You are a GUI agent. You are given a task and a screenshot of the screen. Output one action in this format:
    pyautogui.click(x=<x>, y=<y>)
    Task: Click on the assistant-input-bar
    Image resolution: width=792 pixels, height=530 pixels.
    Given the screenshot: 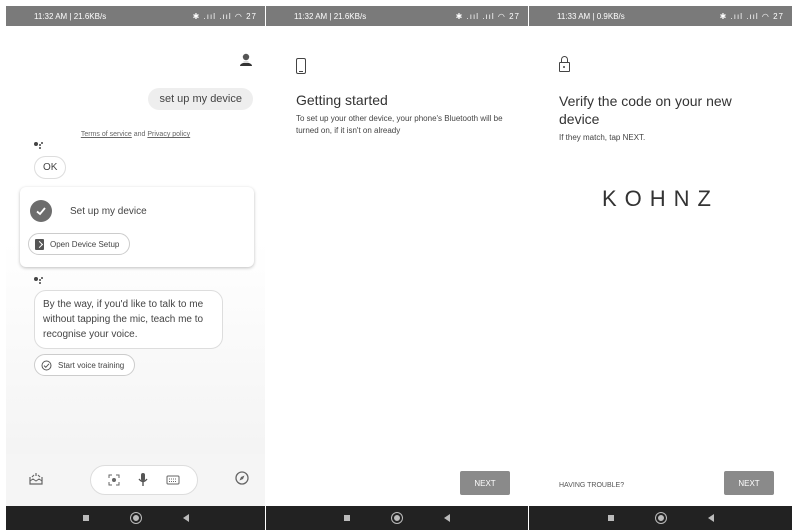 What is the action you would take?
    pyautogui.click(x=135, y=480)
    